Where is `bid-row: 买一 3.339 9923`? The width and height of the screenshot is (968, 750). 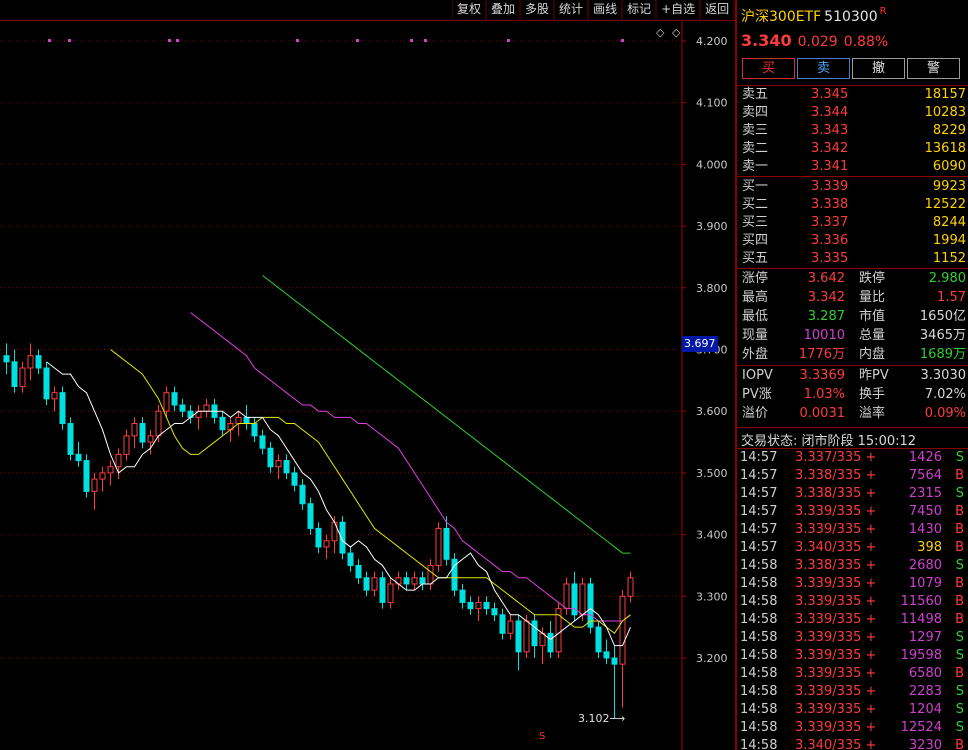
bid-row: 买一 3.339 9923 is located at coordinates (852, 187).